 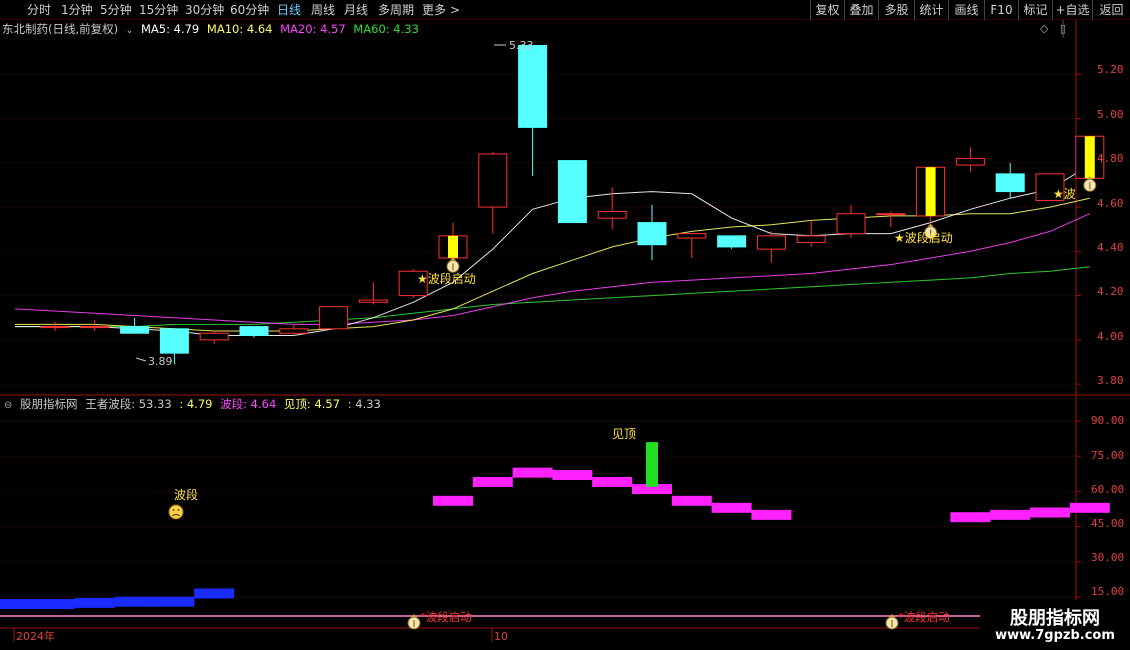 I want to click on watermark-url: www.7gpzb.com, so click(x=1055, y=635).